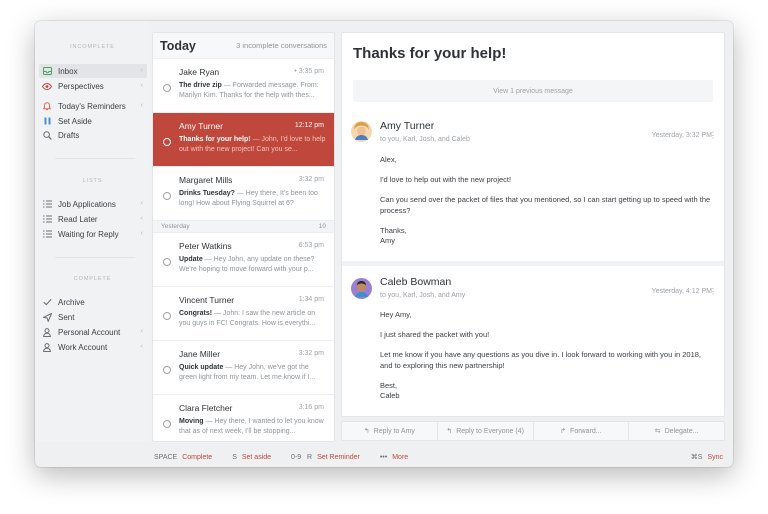 The image size is (768, 514). I want to click on message-sender: Amy Turner, so click(407, 126).